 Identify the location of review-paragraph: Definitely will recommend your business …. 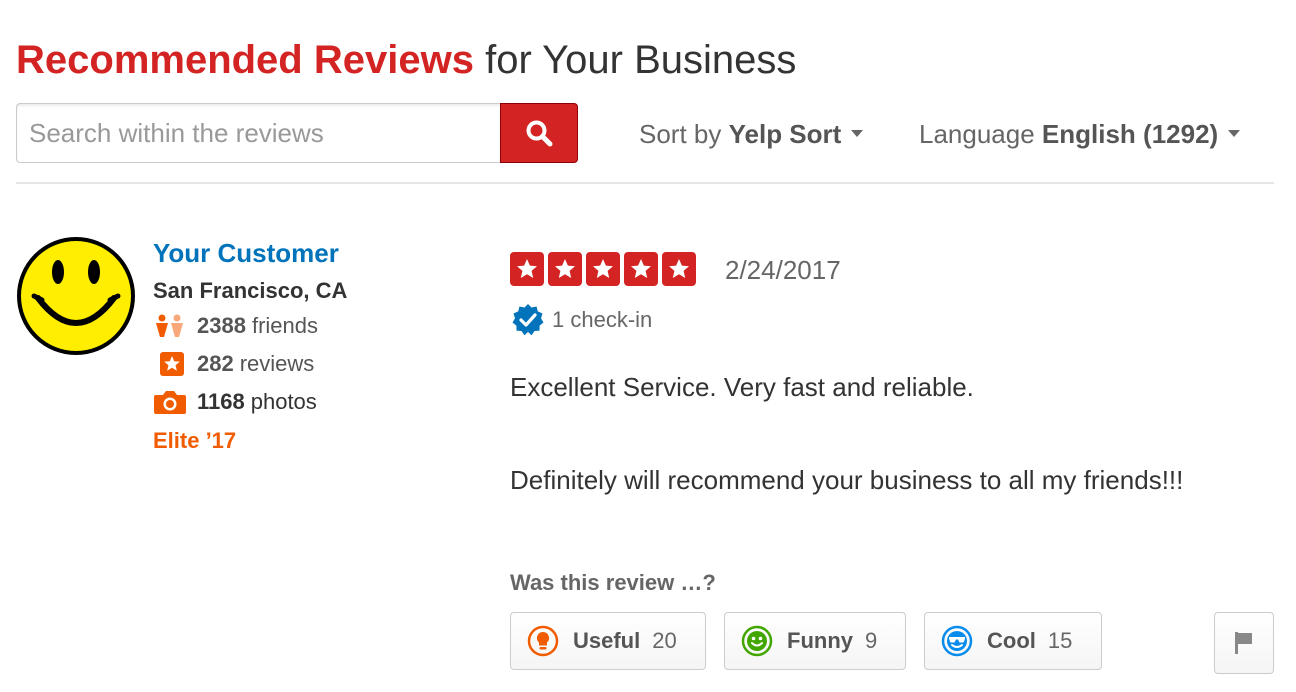
(847, 480).